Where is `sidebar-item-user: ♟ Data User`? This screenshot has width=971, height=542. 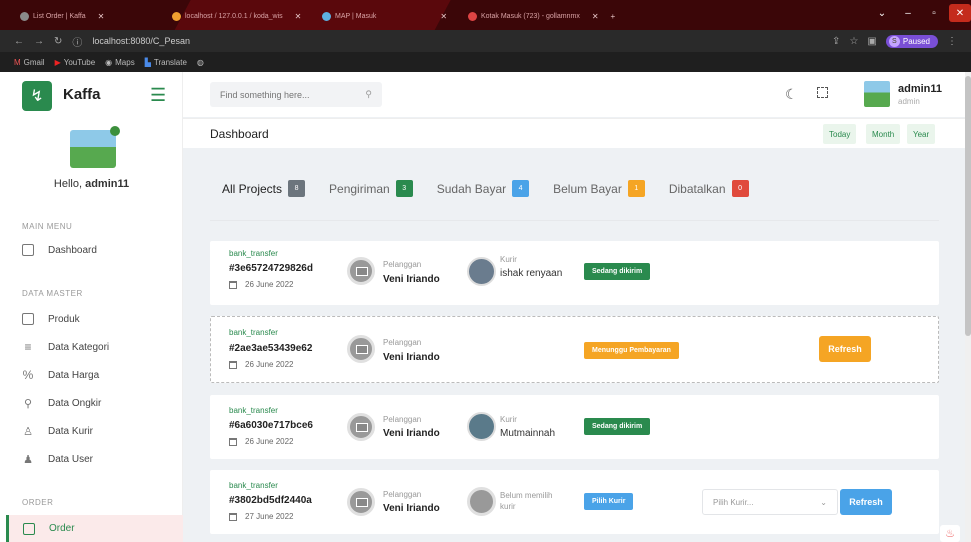 sidebar-item-user: ♟ Data User is located at coordinates (57, 459).